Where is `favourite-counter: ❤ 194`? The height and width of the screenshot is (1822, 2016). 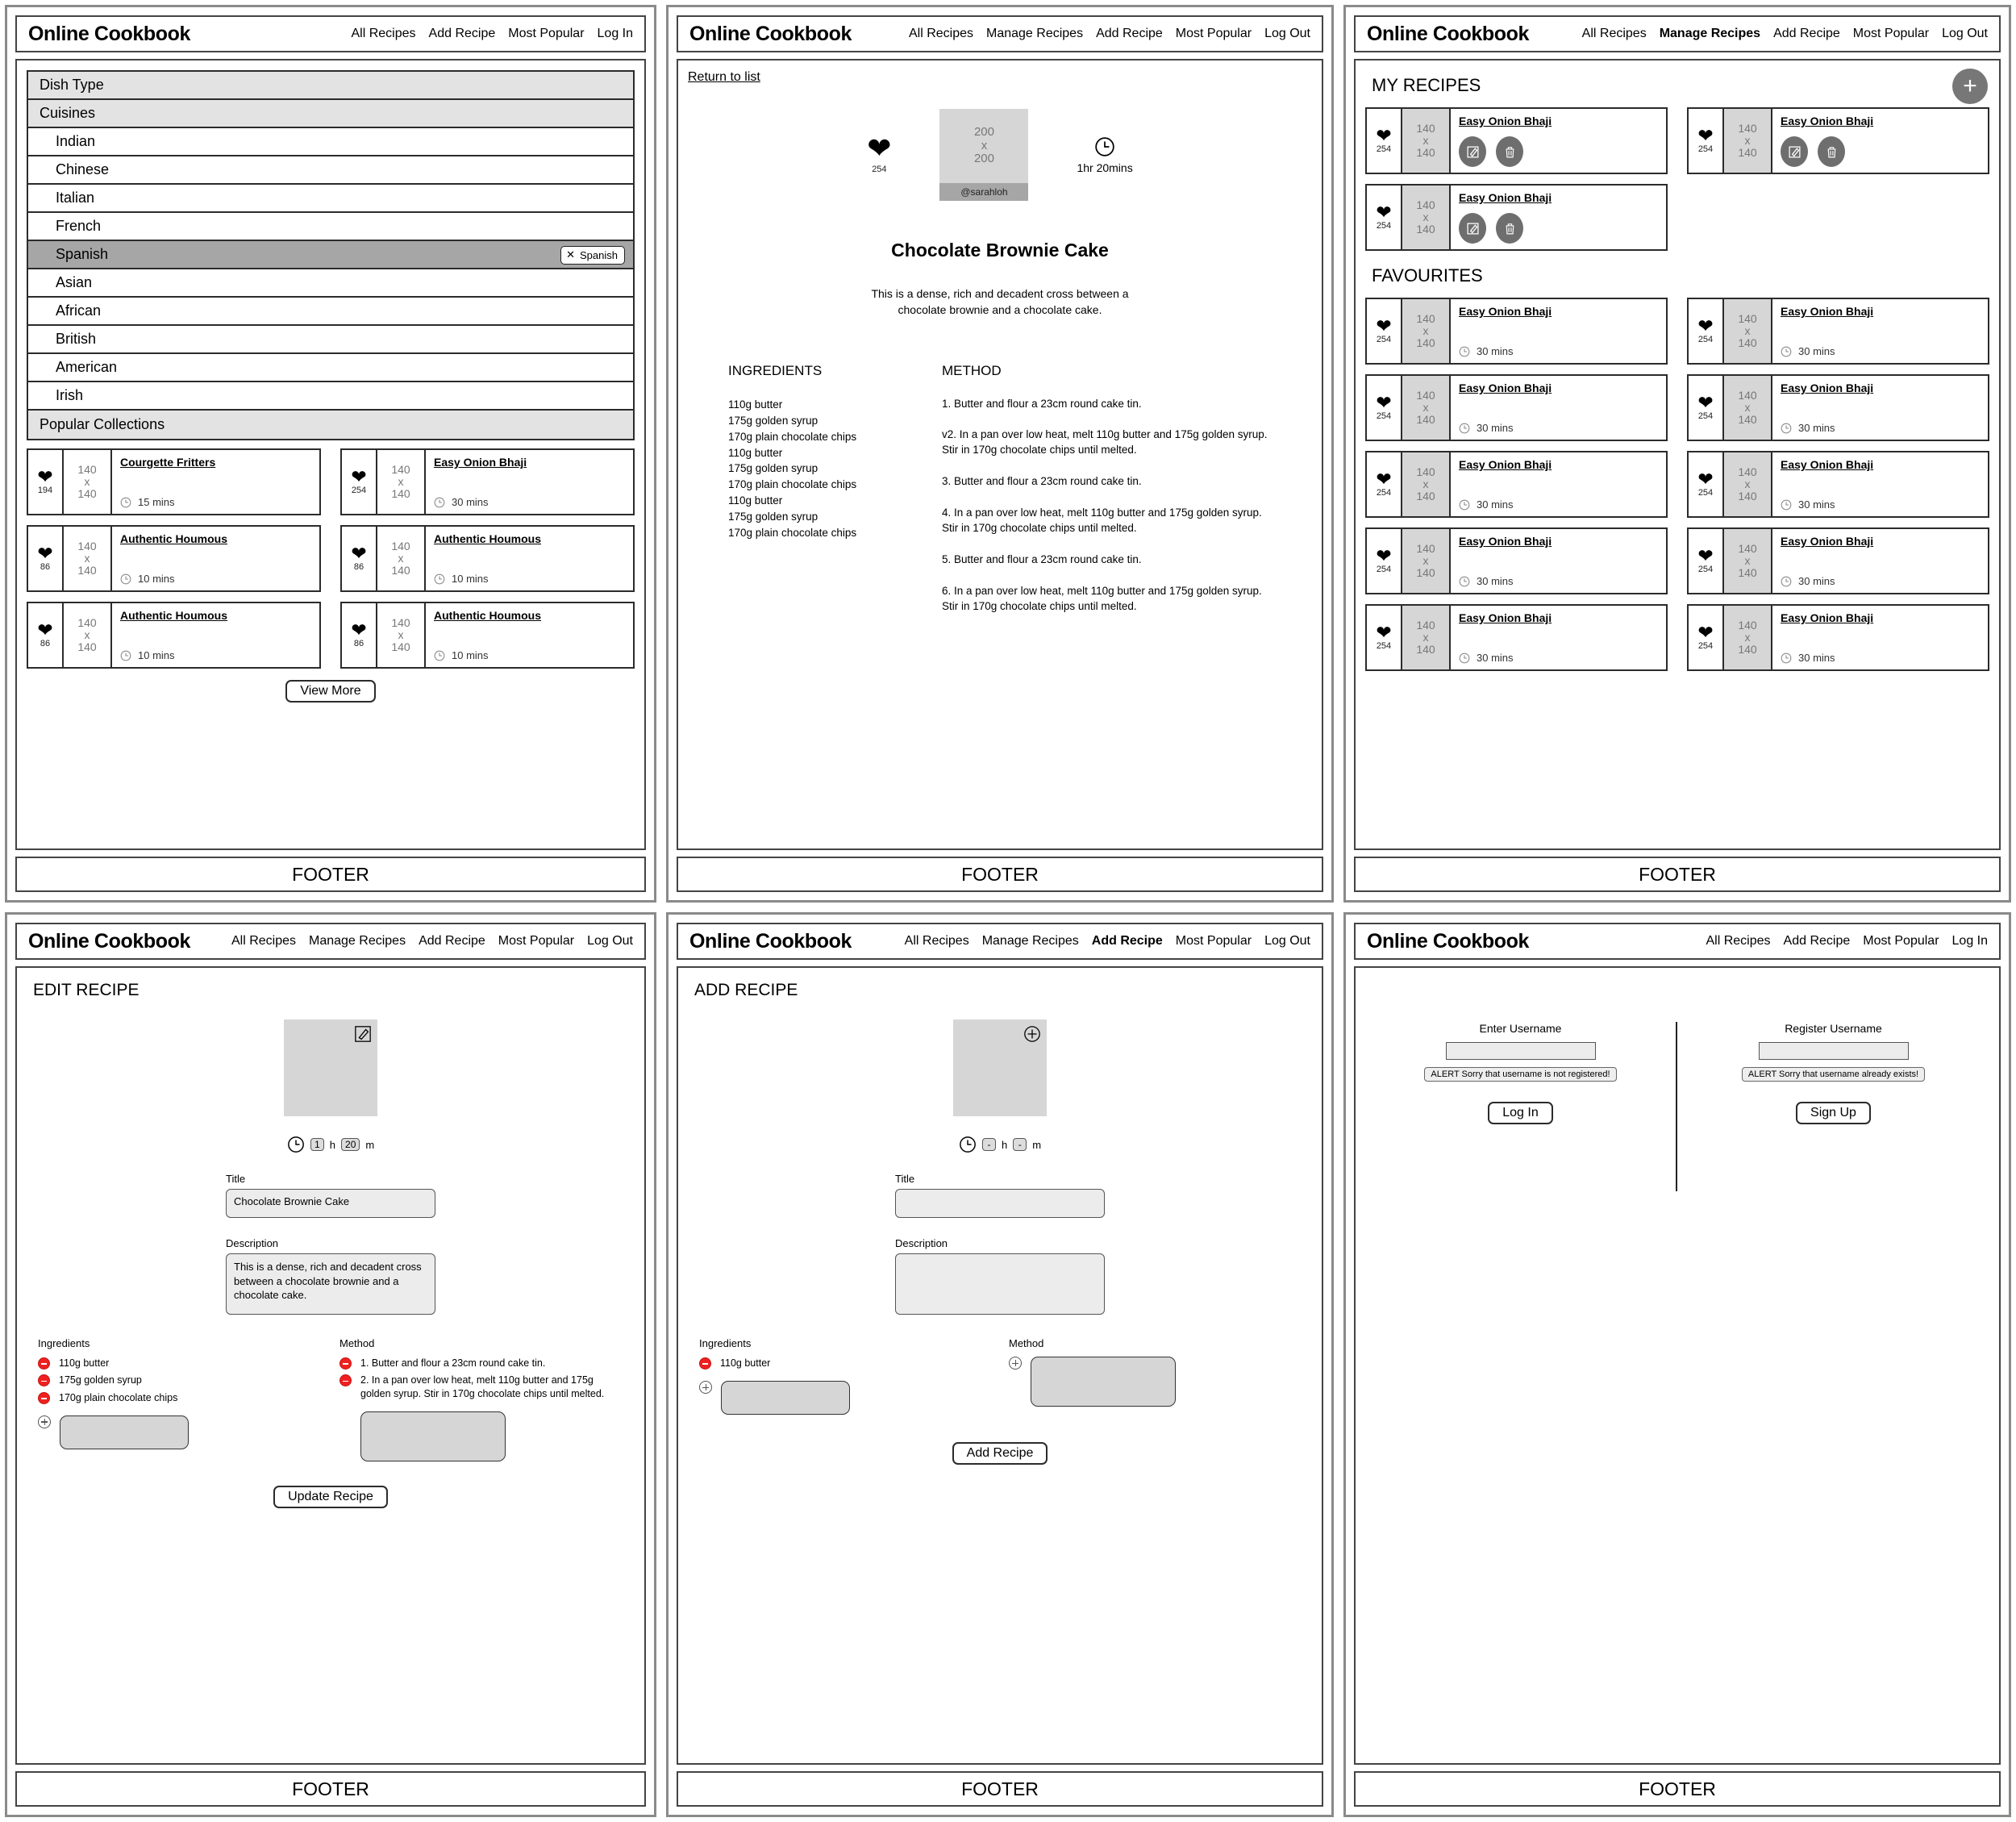 favourite-counter: ❤ 194 is located at coordinates (46, 482).